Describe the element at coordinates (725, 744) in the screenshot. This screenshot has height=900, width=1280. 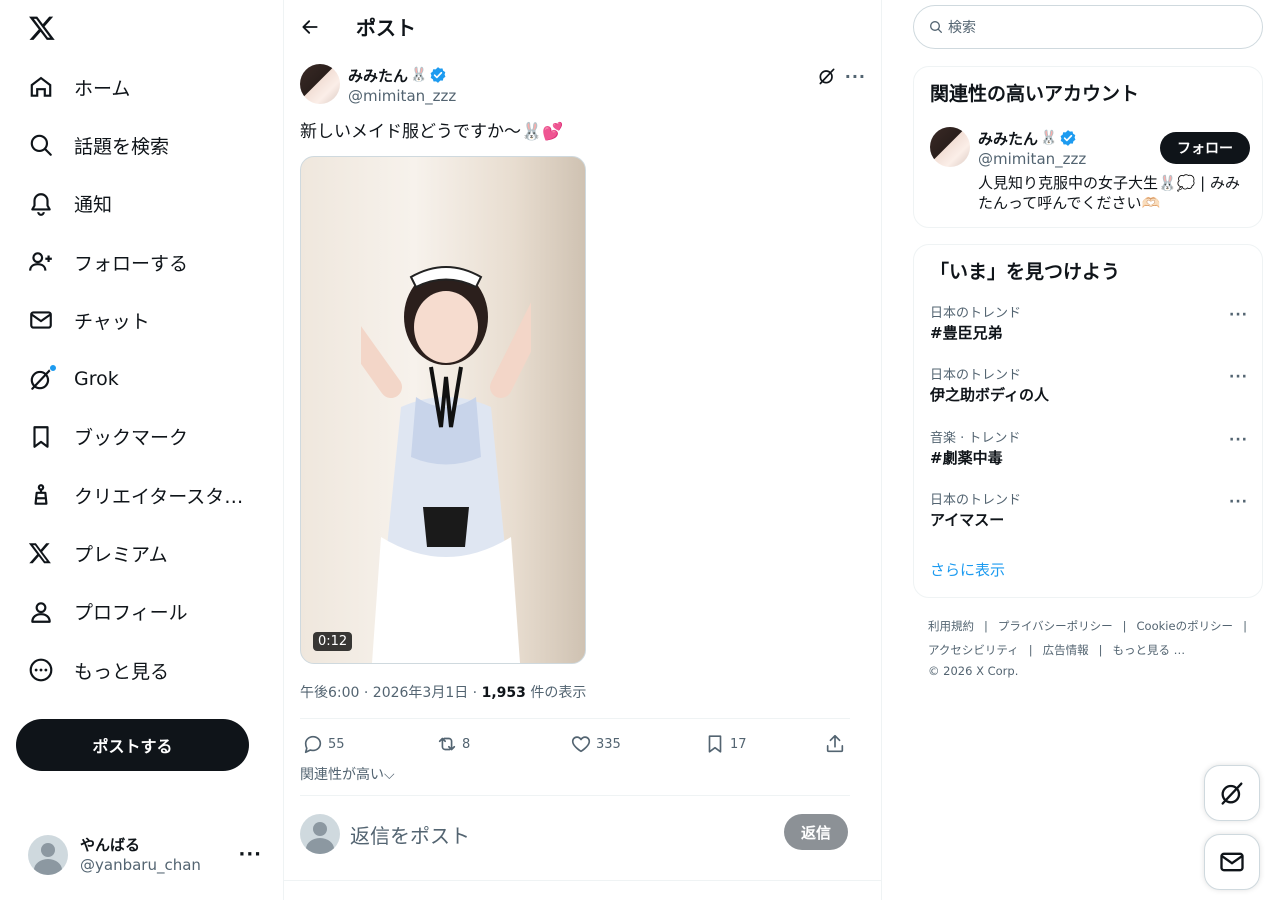
I see `bookmark-button: 17` at that location.